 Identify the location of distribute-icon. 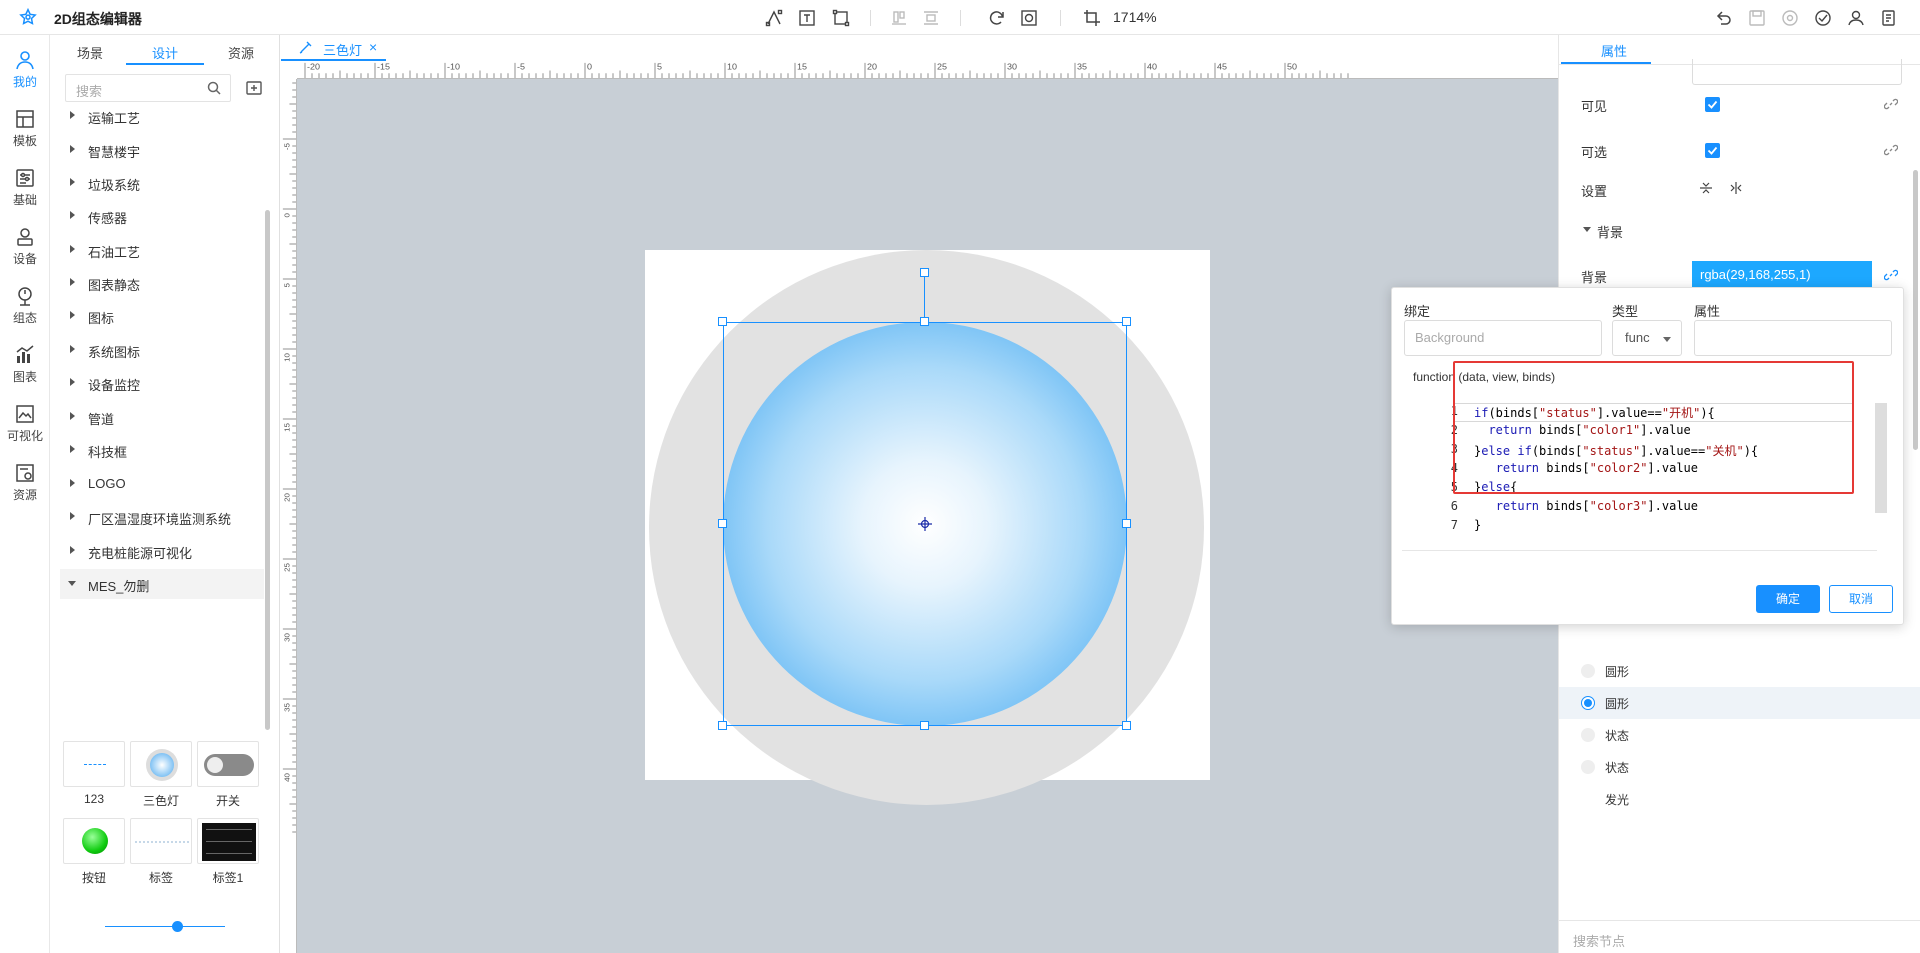
(931, 18).